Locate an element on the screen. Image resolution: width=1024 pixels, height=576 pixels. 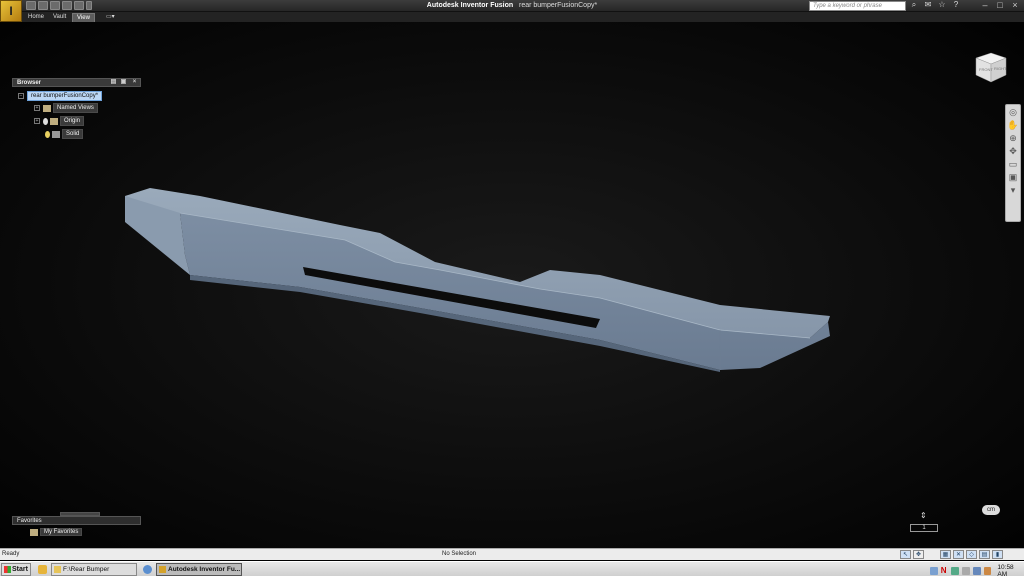
qat-dropdown-icon is located at coordinates (89, 5).